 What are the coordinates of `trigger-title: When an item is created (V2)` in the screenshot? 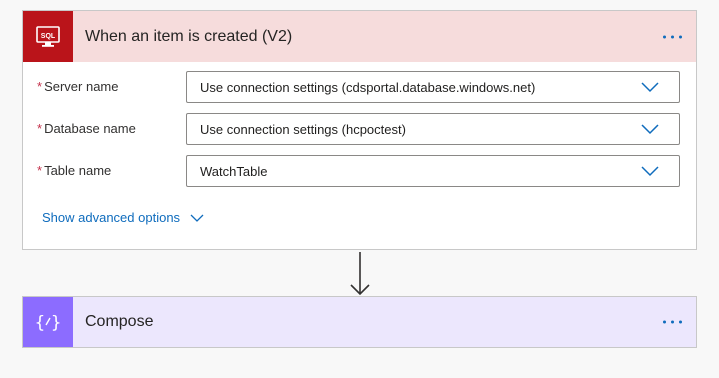 It's located at (189, 36).